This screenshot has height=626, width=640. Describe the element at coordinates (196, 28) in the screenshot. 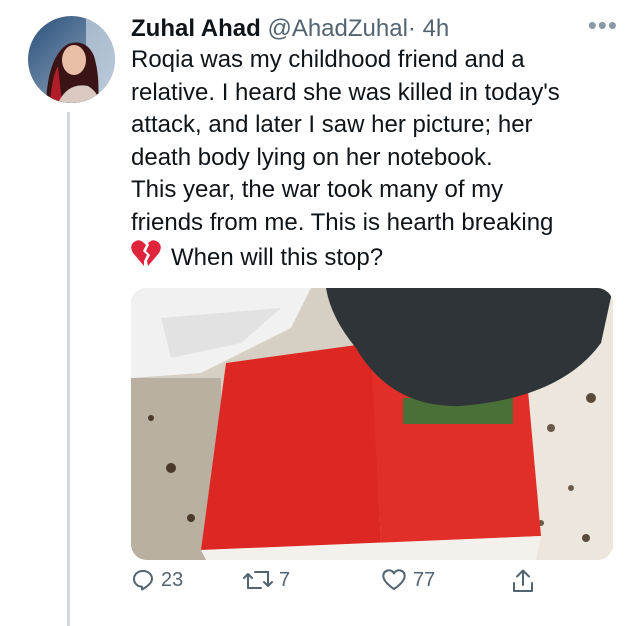

I see `author-name: Zuhal Ahad` at that location.